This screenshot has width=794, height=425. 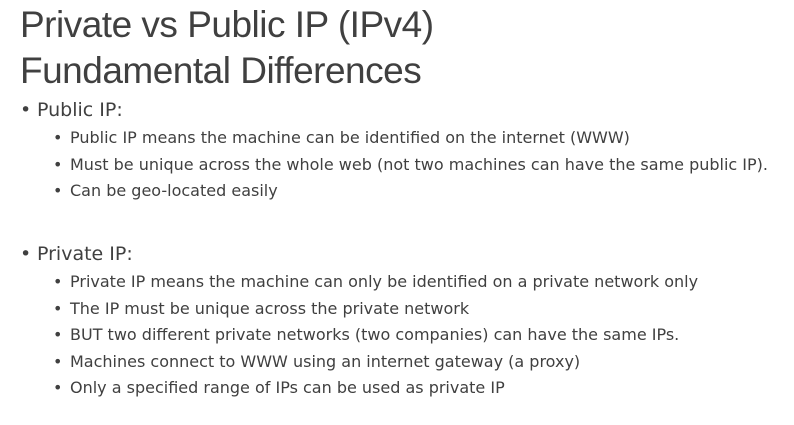 What do you see at coordinates (80, 110) in the screenshot?
I see `section-heading-text: Public IP:` at bounding box center [80, 110].